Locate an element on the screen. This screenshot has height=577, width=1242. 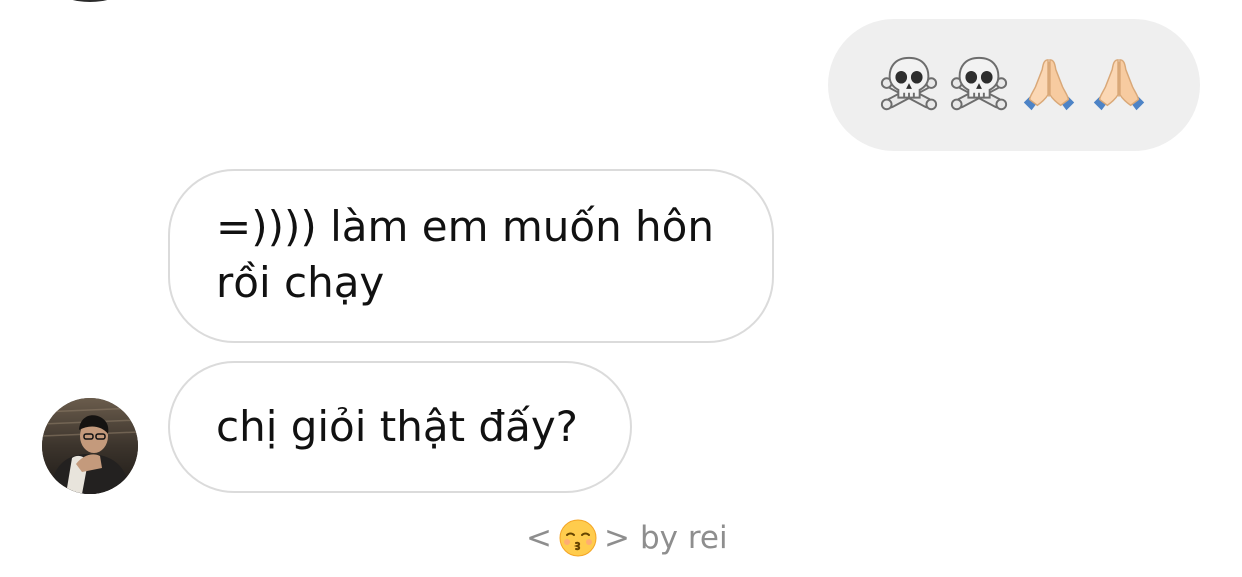
emoji-row is located at coordinates (1014, 85).